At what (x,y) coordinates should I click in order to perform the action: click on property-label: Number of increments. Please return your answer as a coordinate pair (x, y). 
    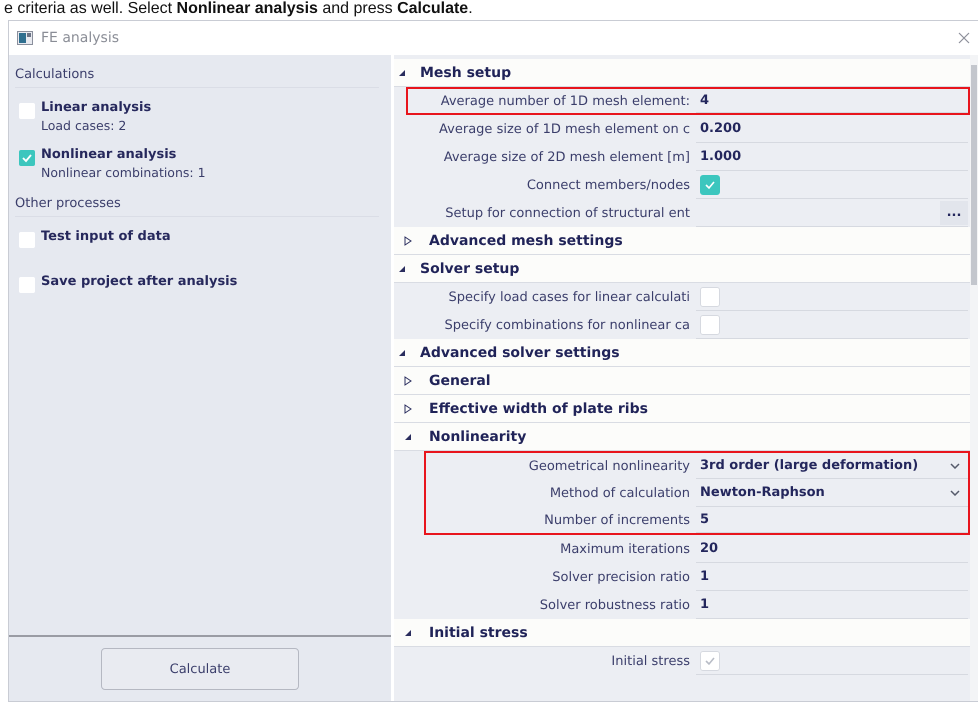
    Looking at the image, I should click on (617, 520).